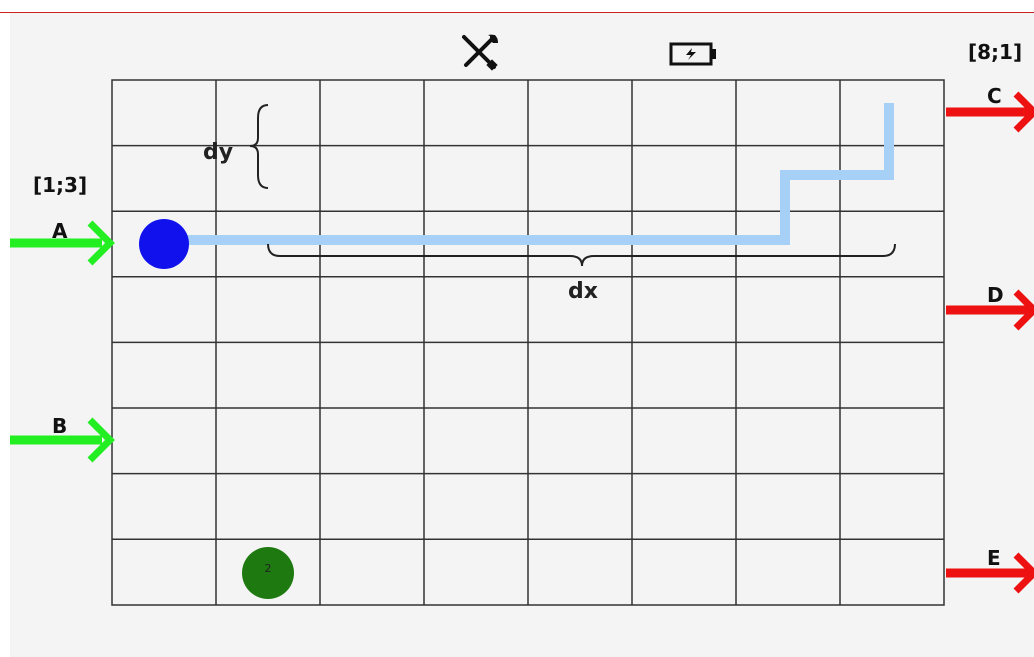  I want to click on input-label-a: A, so click(60, 231).